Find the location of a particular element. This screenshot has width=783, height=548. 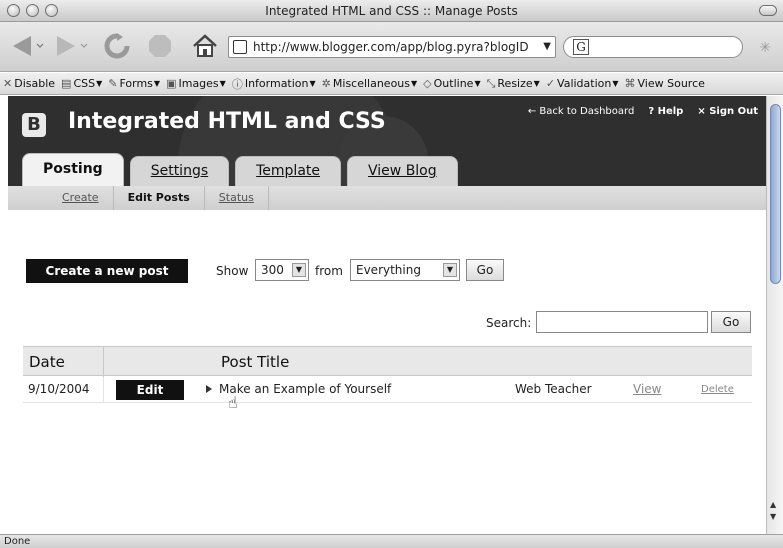

back-button is located at coordinates (28, 46).